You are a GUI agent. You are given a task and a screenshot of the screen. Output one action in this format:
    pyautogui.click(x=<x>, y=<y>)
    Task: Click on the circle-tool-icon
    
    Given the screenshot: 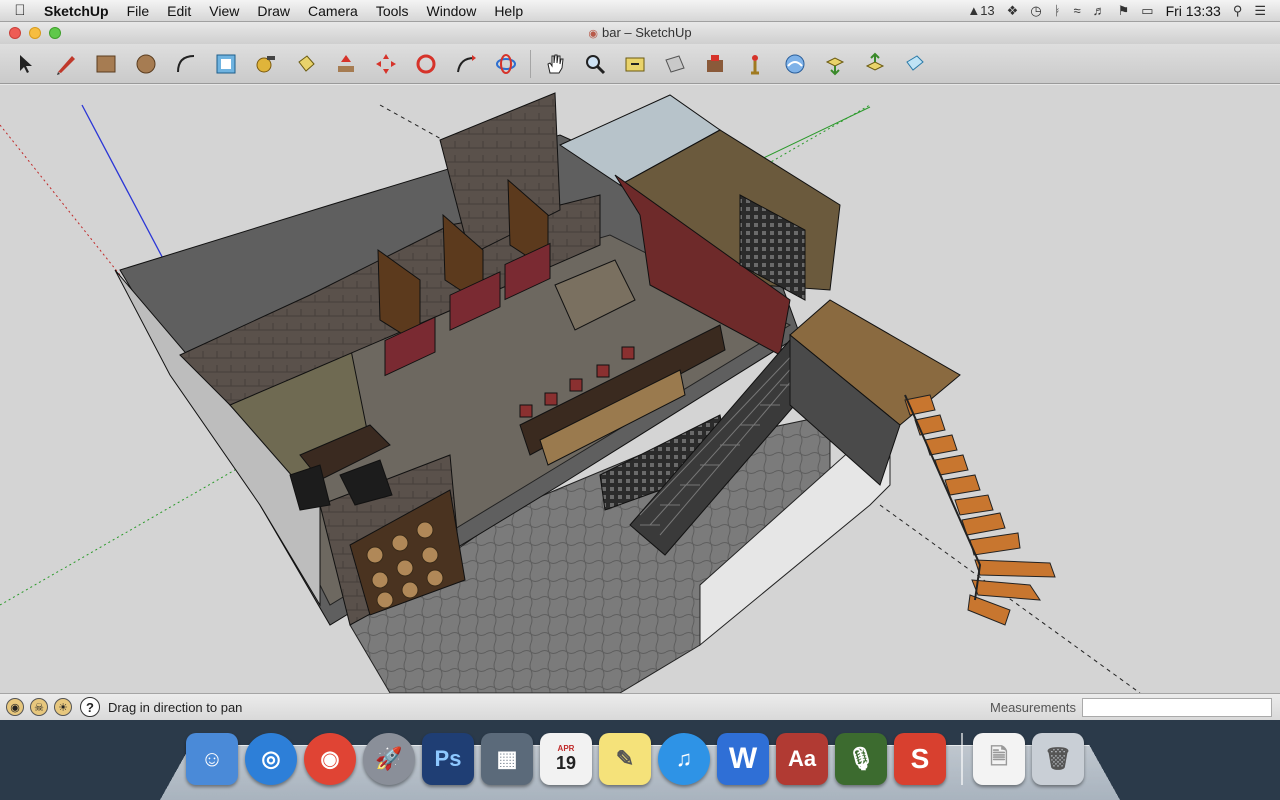 What is the action you would take?
    pyautogui.click(x=146, y=64)
    